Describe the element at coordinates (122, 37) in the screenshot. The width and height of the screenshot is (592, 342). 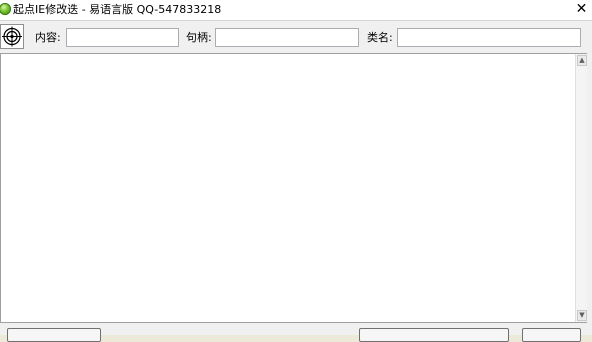
I see `content-input` at that location.